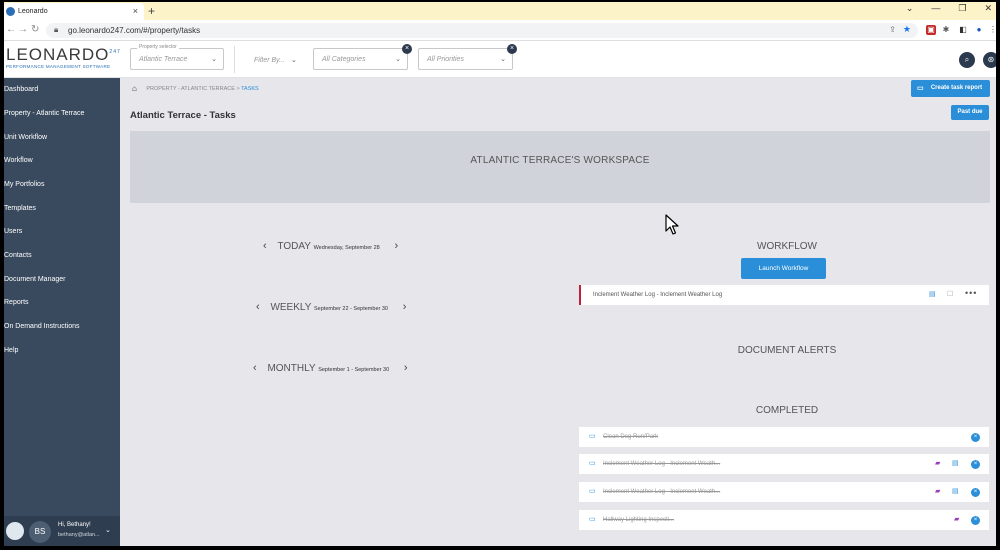 The image size is (1000, 550). I want to click on completed-item: ▭ Hallway Lighting Inspecti... ▰ ×, so click(784, 520).